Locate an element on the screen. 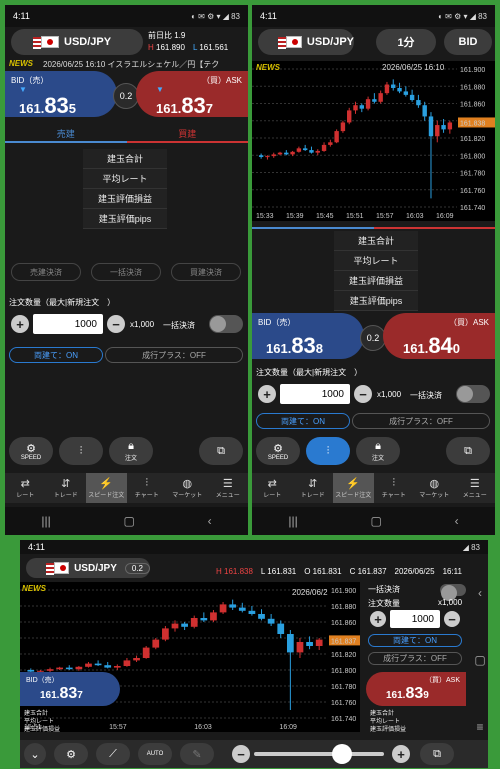 The image size is (500, 769). tab-buy-line is located at coordinates (434, 226).